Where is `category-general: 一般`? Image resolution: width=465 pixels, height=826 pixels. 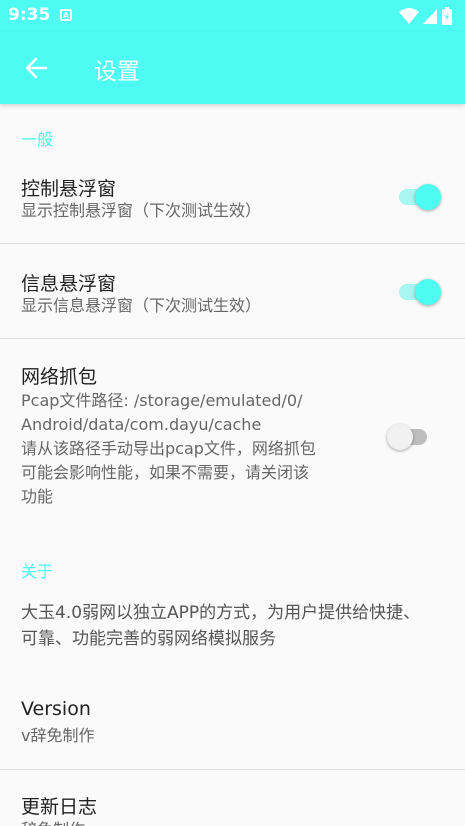
category-general: 一般 is located at coordinates (37, 139).